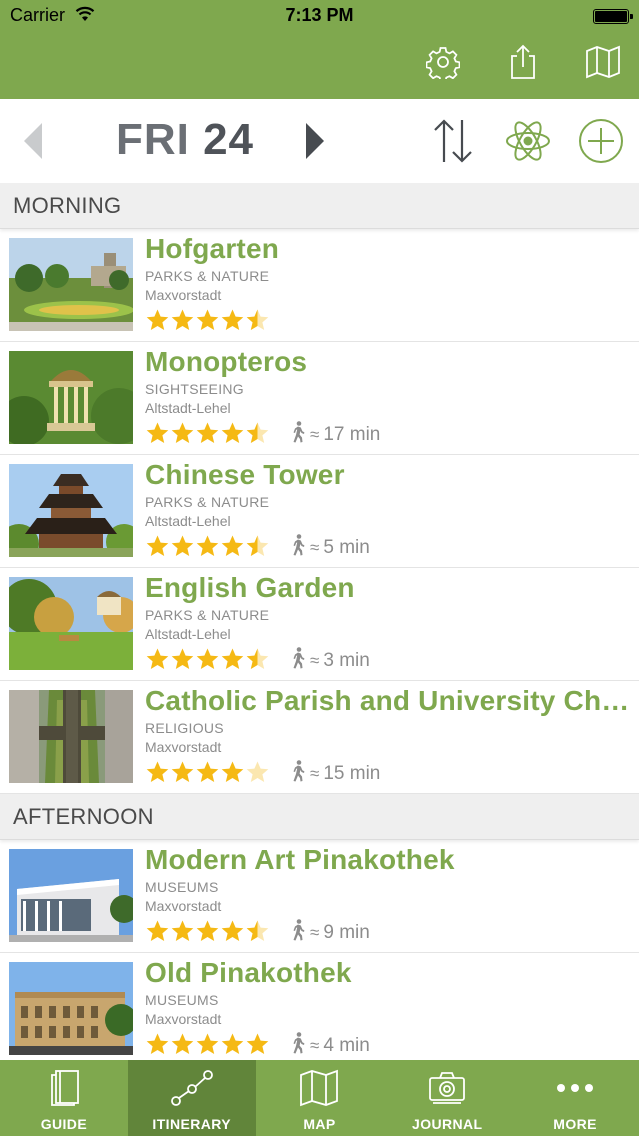  What do you see at coordinates (447, 1098) in the screenshot?
I see `tab-journal: JOURNAL` at bounding box center [447, 1098].